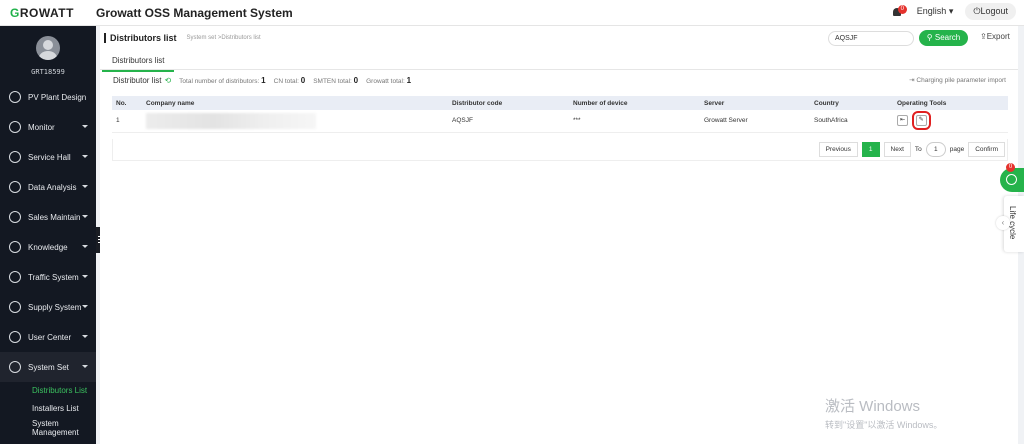  Describe the element at coordinates (52, 187) in the screenshot. I see `sidebar-item-label: Data Analysis` at that location.